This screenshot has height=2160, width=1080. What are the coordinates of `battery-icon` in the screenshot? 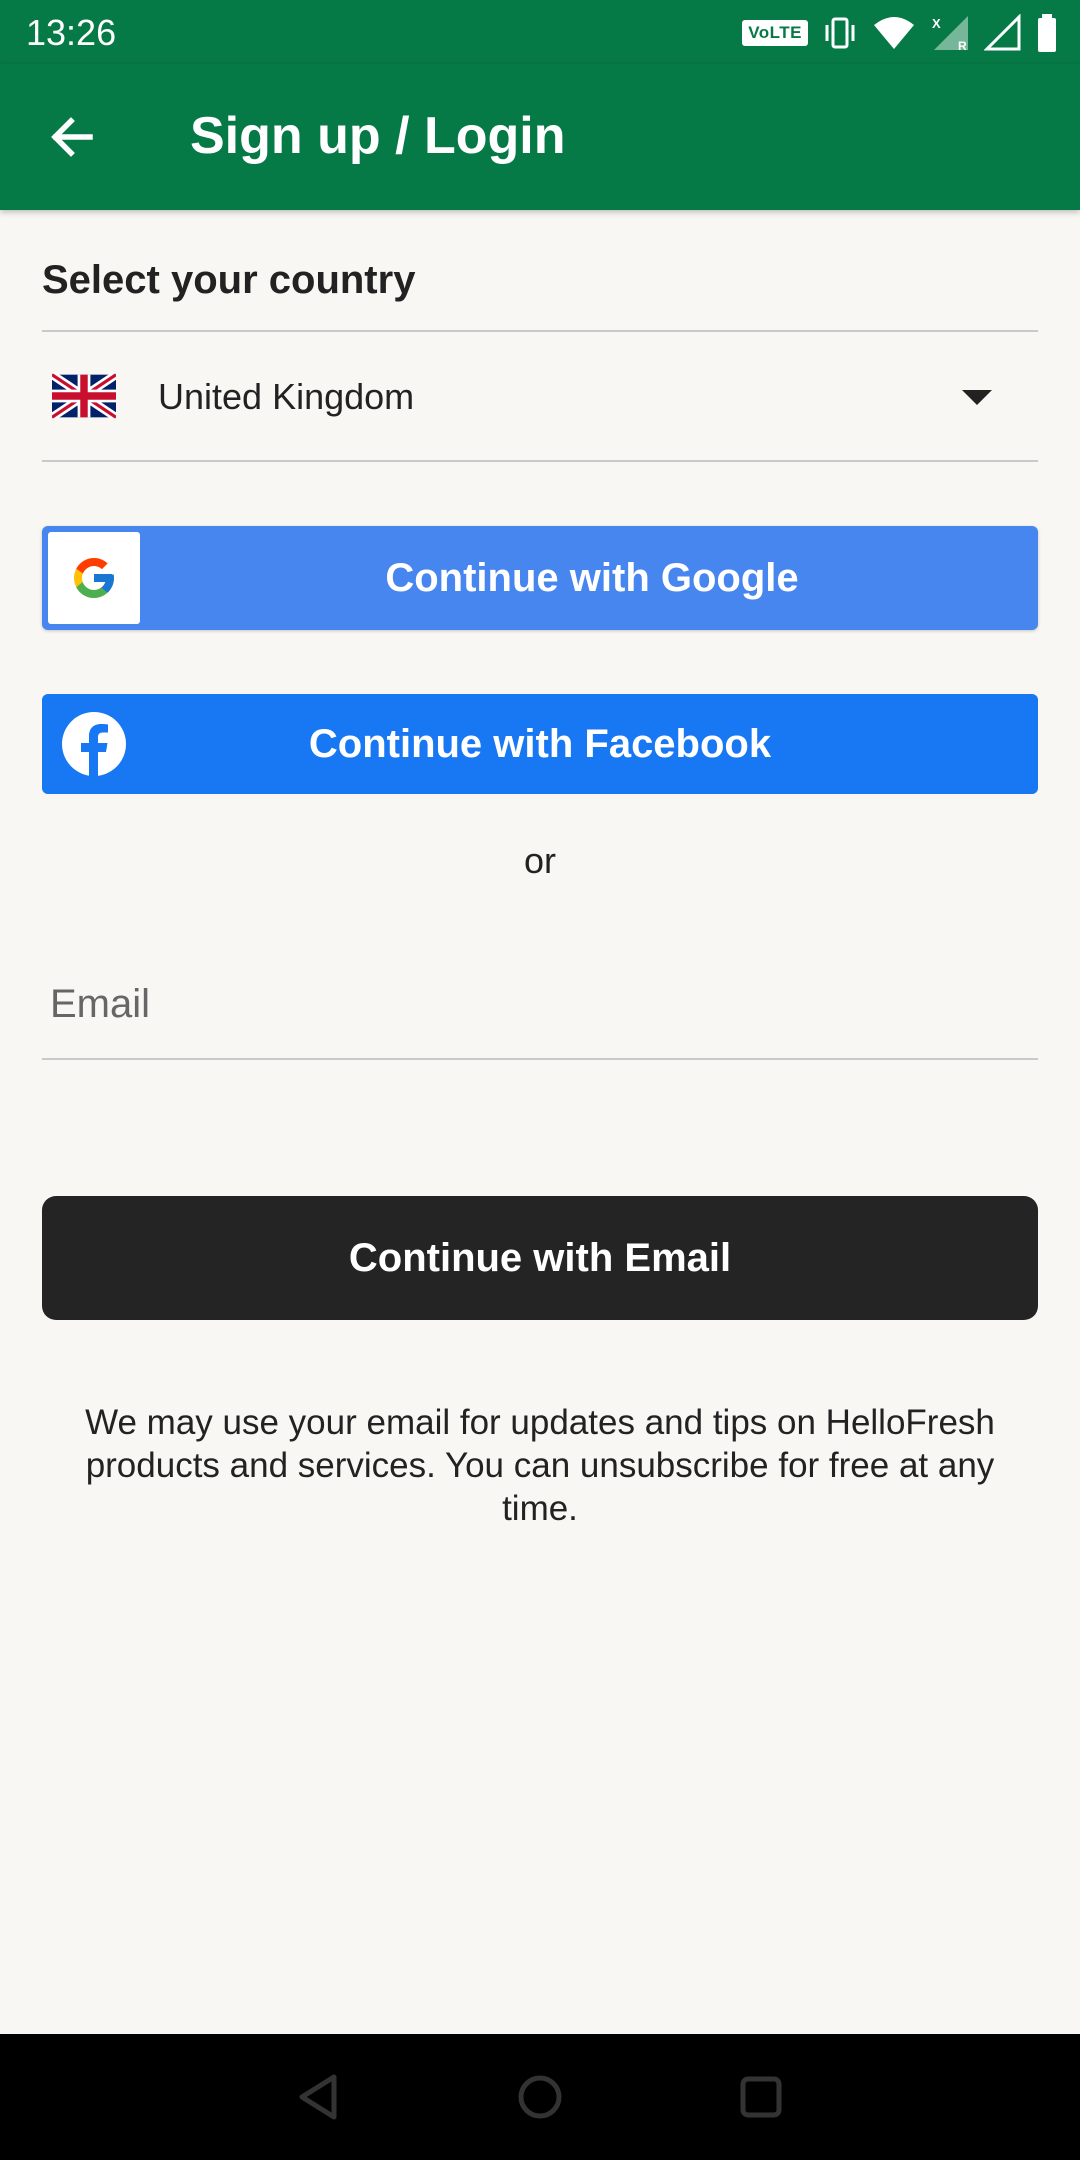 It's located at (1047, 33).